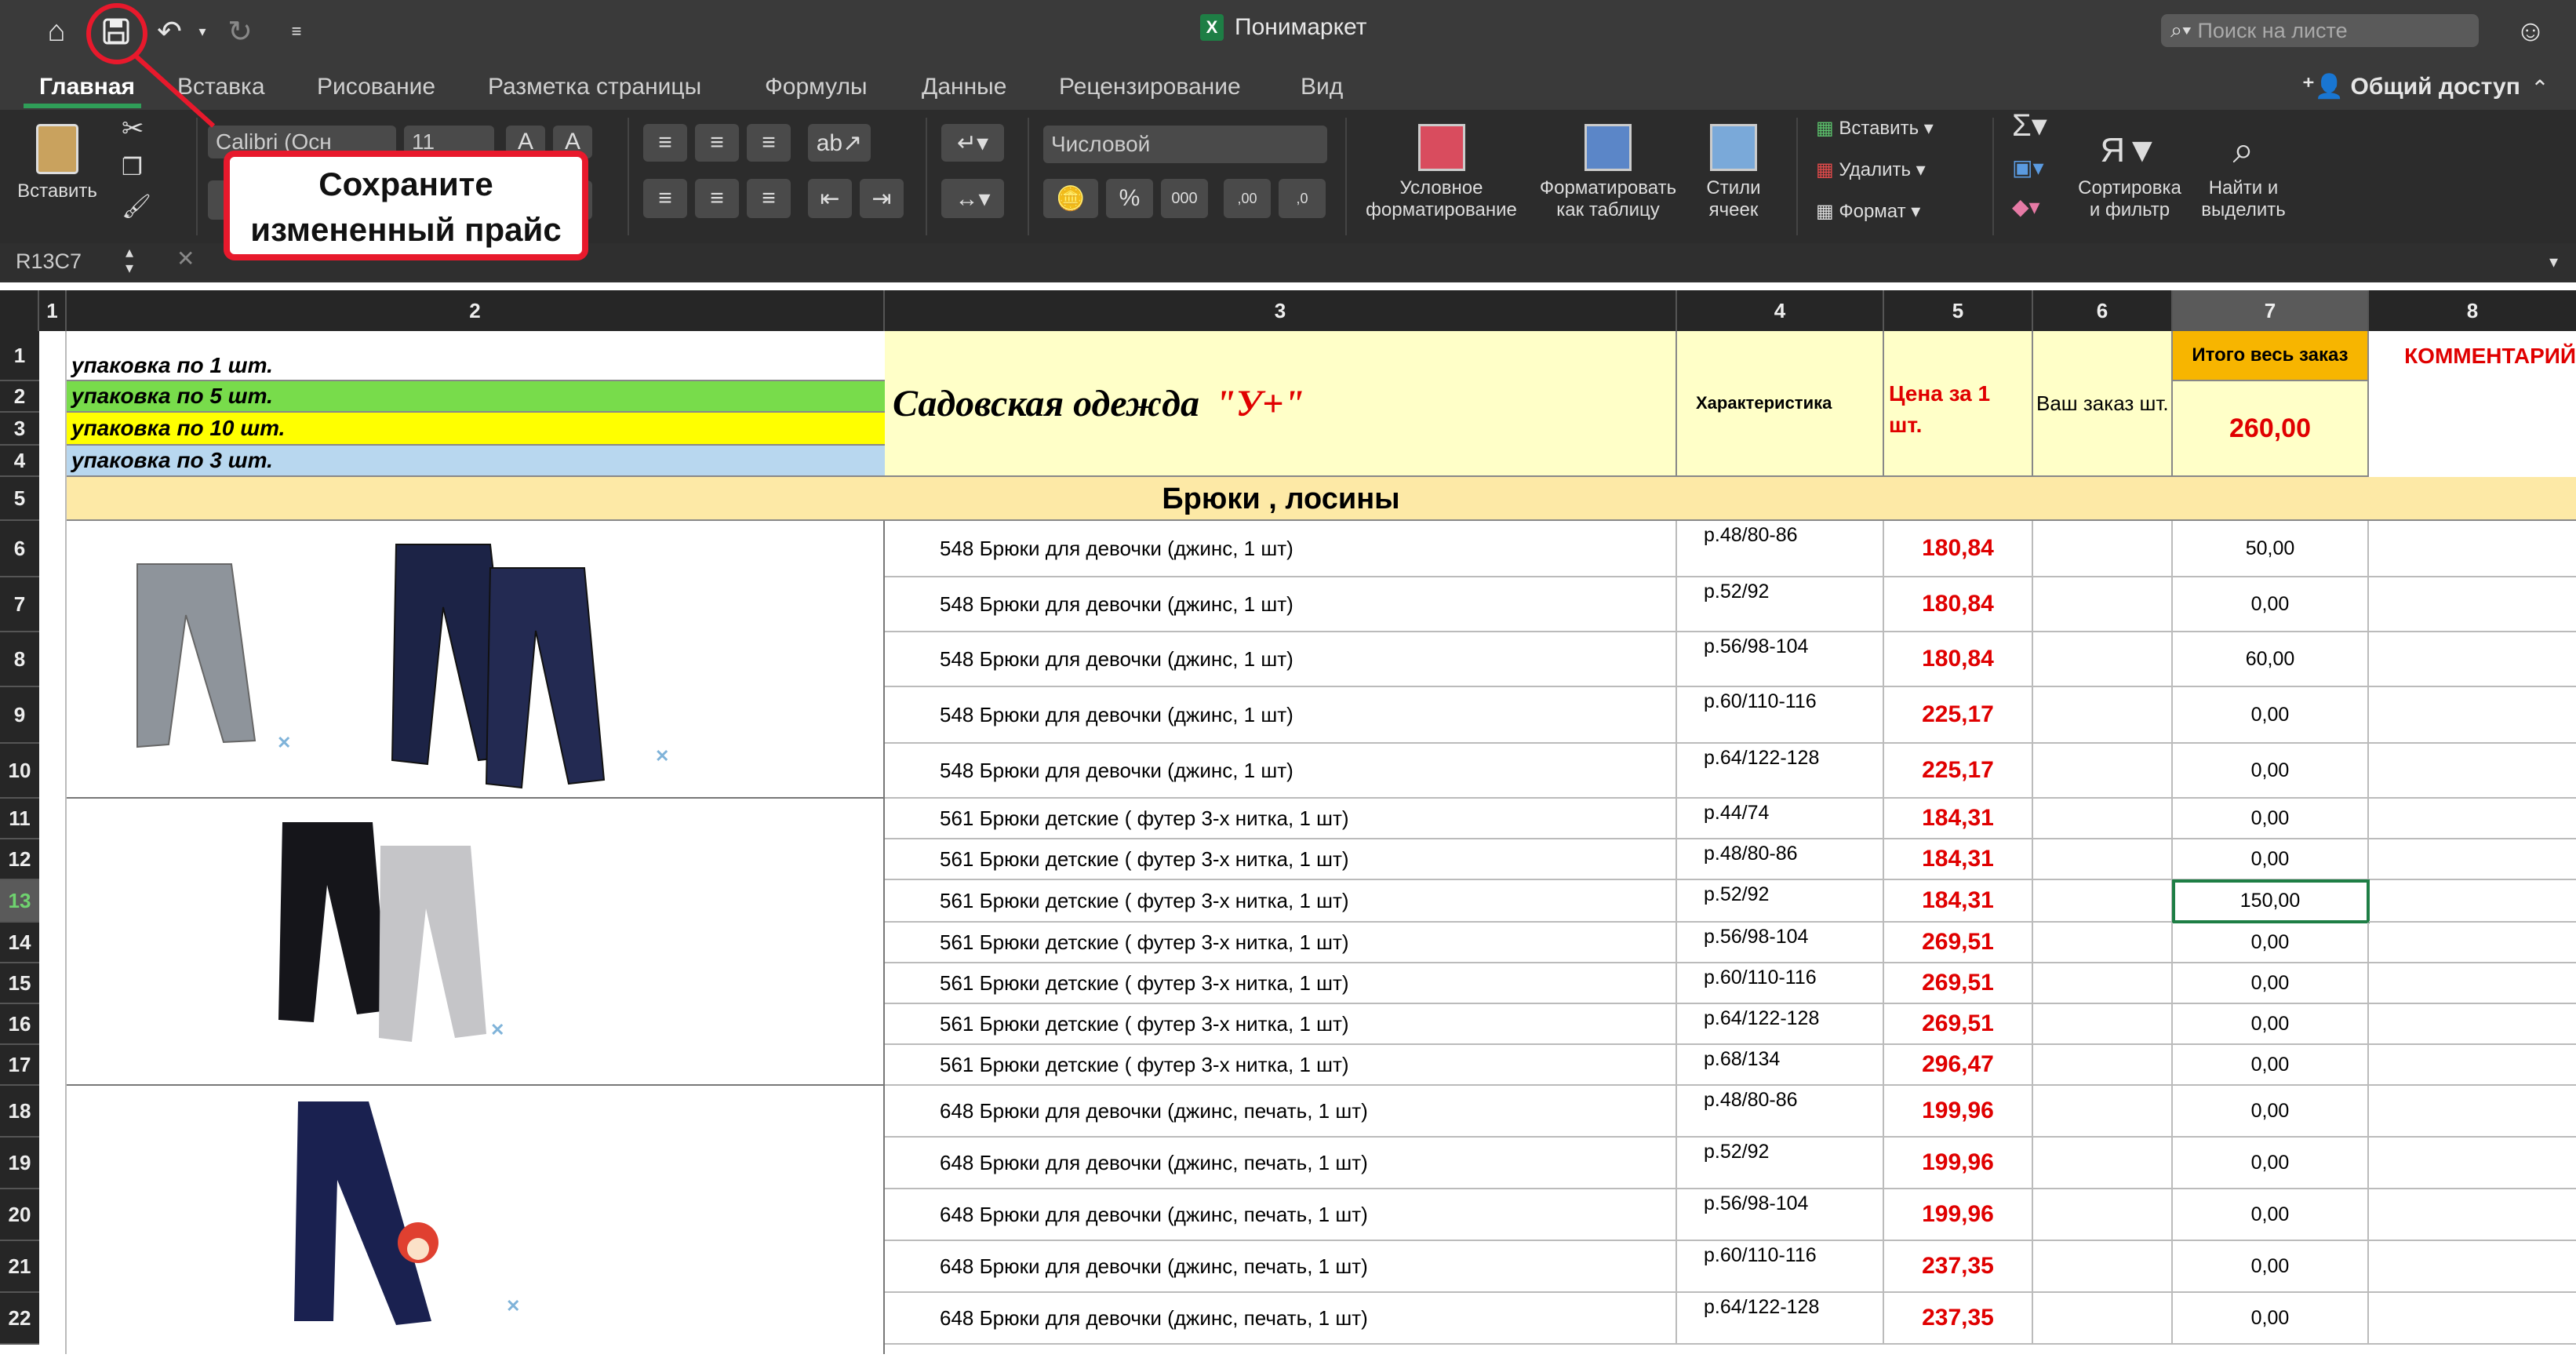 The width and height of the screenshot is (2576, 1358). What do you see at coordinates (19, 1163) in the screenshot?
I see `row-header: 19` at bounding box center [19, 1163].